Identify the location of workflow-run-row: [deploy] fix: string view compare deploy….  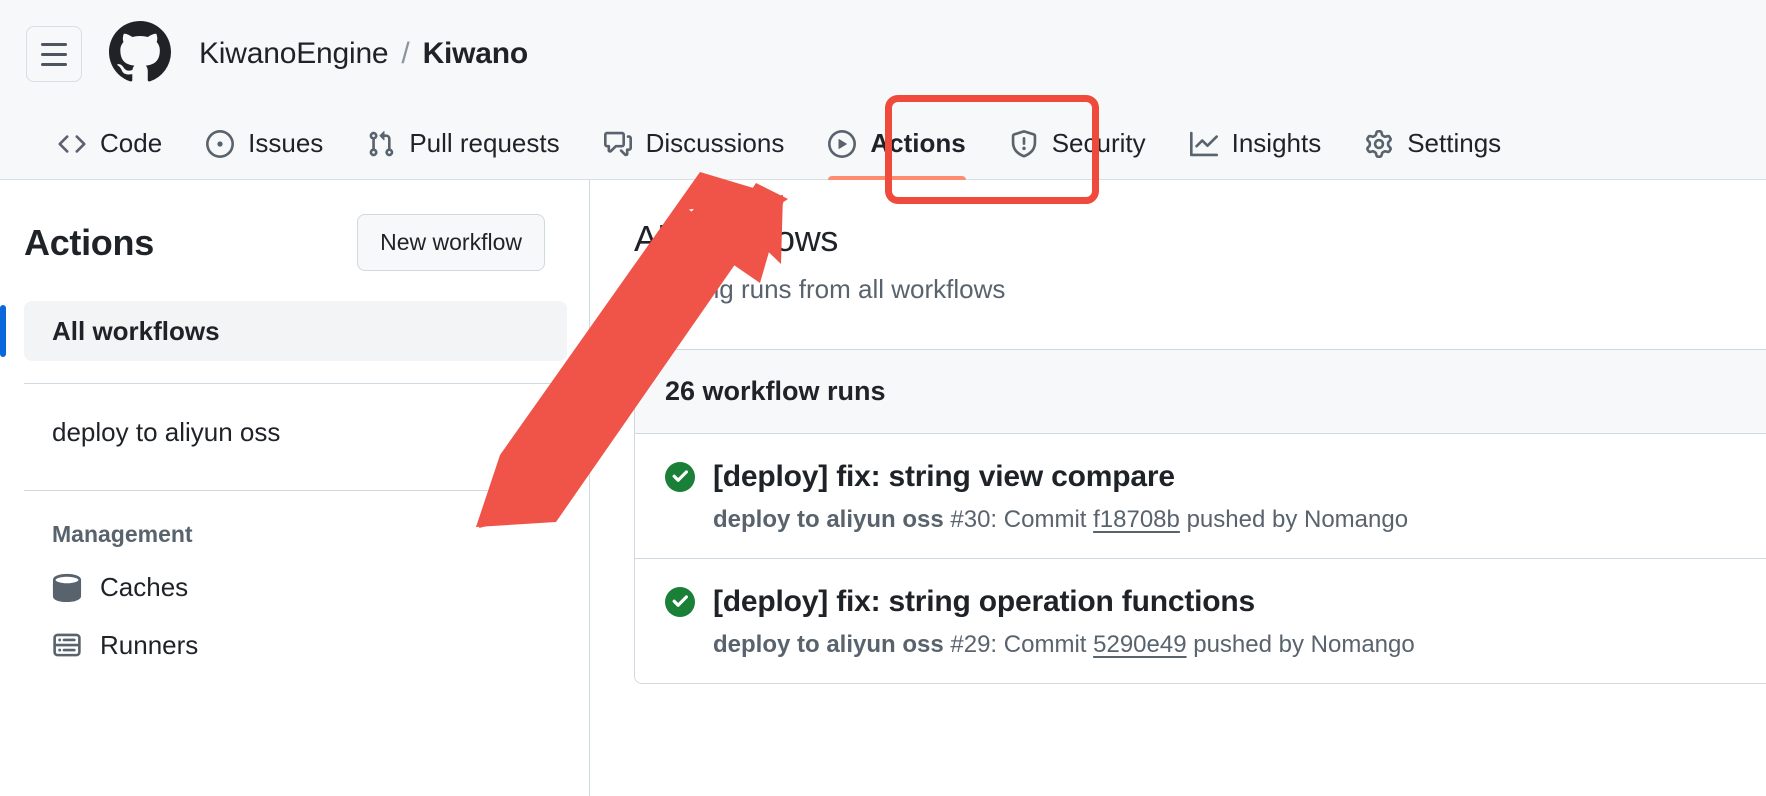
(1200, 496).